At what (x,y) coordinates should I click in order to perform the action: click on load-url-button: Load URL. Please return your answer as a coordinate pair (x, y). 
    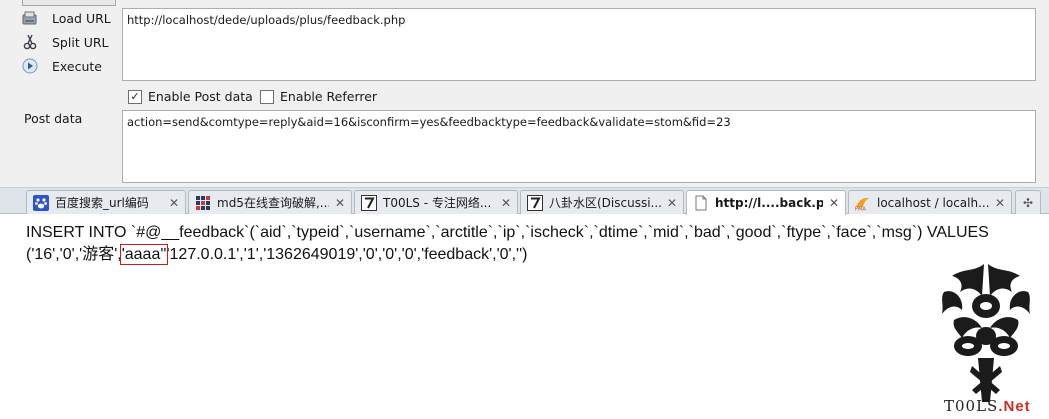
    Looking at the image, I should click on (70, 18).